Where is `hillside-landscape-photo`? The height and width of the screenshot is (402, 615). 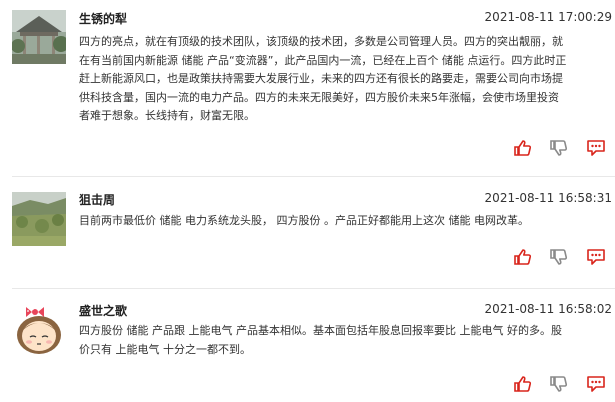 hillside-landscape-photo is located at coordinates (39, 219).